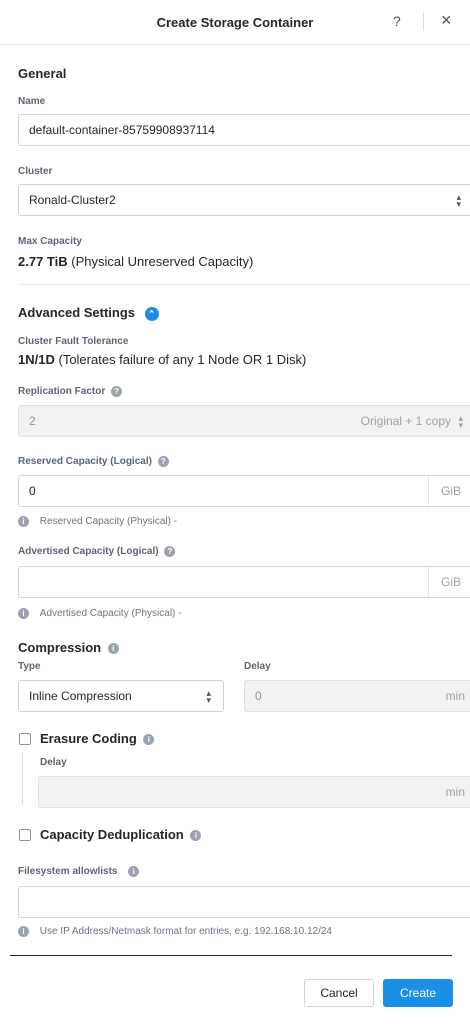 Image resolution: width=470 pixels, height=1024 pixels. Describe the element at coordinates (244, 582) in the screenshot. I see `advertised-capacity-input: GiB` at that location.